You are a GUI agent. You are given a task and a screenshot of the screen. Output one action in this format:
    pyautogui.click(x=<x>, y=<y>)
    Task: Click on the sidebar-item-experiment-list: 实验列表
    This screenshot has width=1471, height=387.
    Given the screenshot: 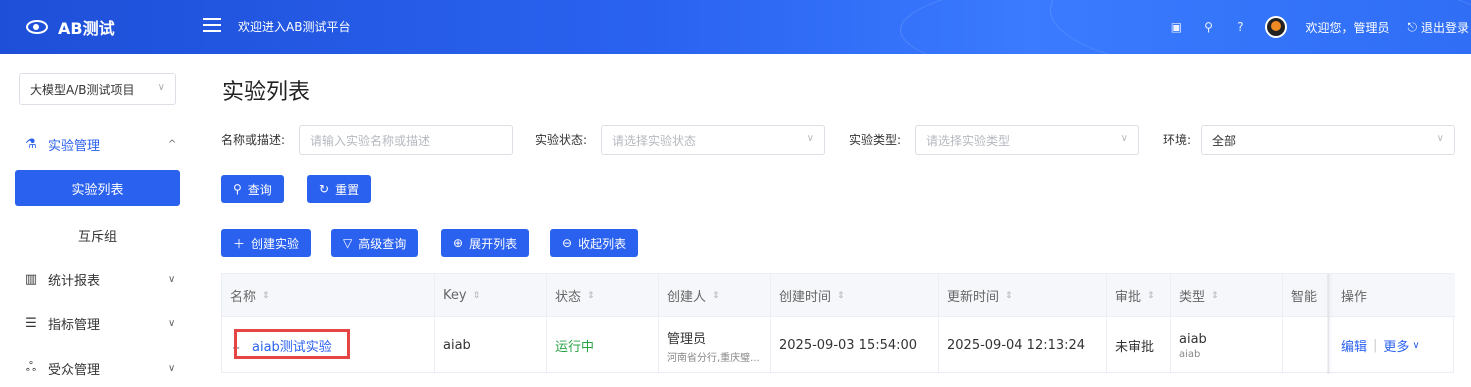 What is the action you would take?
    pyautogui.click(x=97, y=188)
    